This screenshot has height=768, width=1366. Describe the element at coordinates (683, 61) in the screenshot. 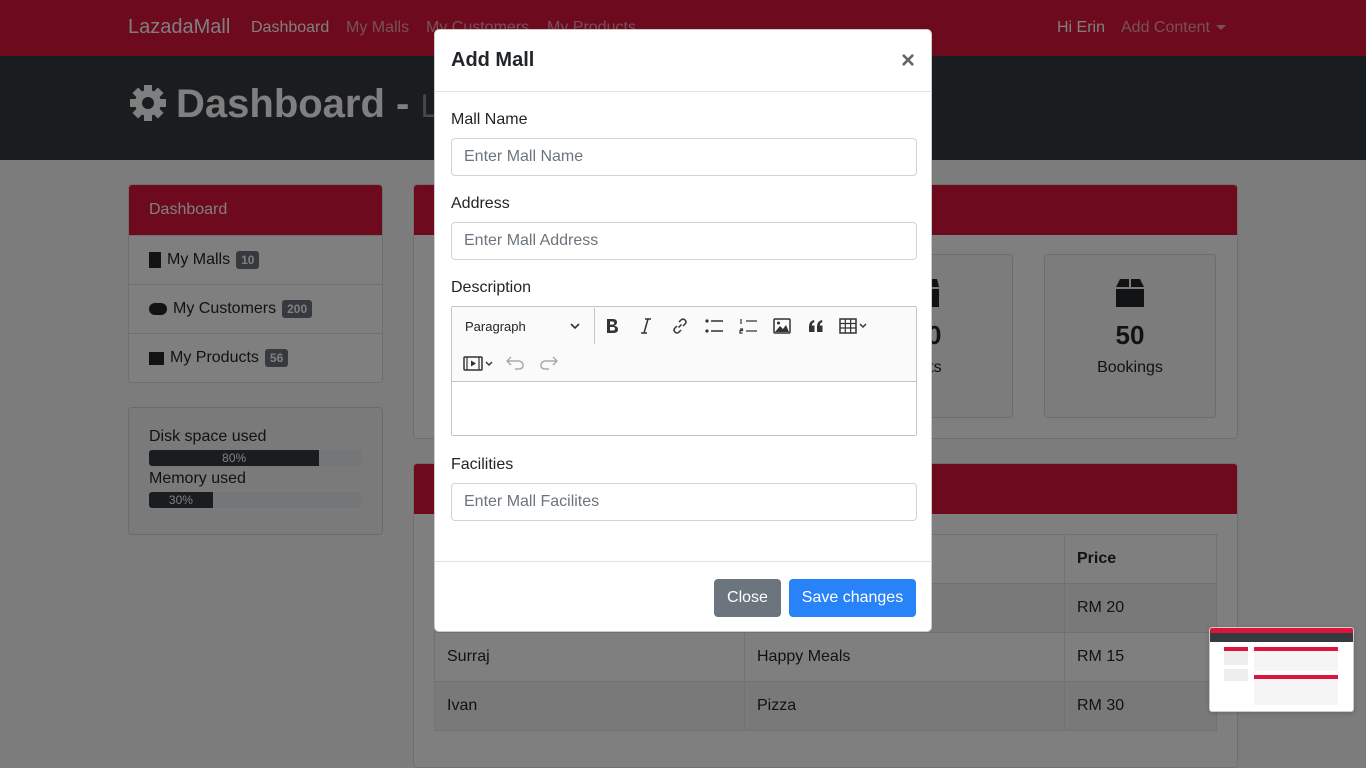

I see `modal-header: Add Mall ×` at that location.